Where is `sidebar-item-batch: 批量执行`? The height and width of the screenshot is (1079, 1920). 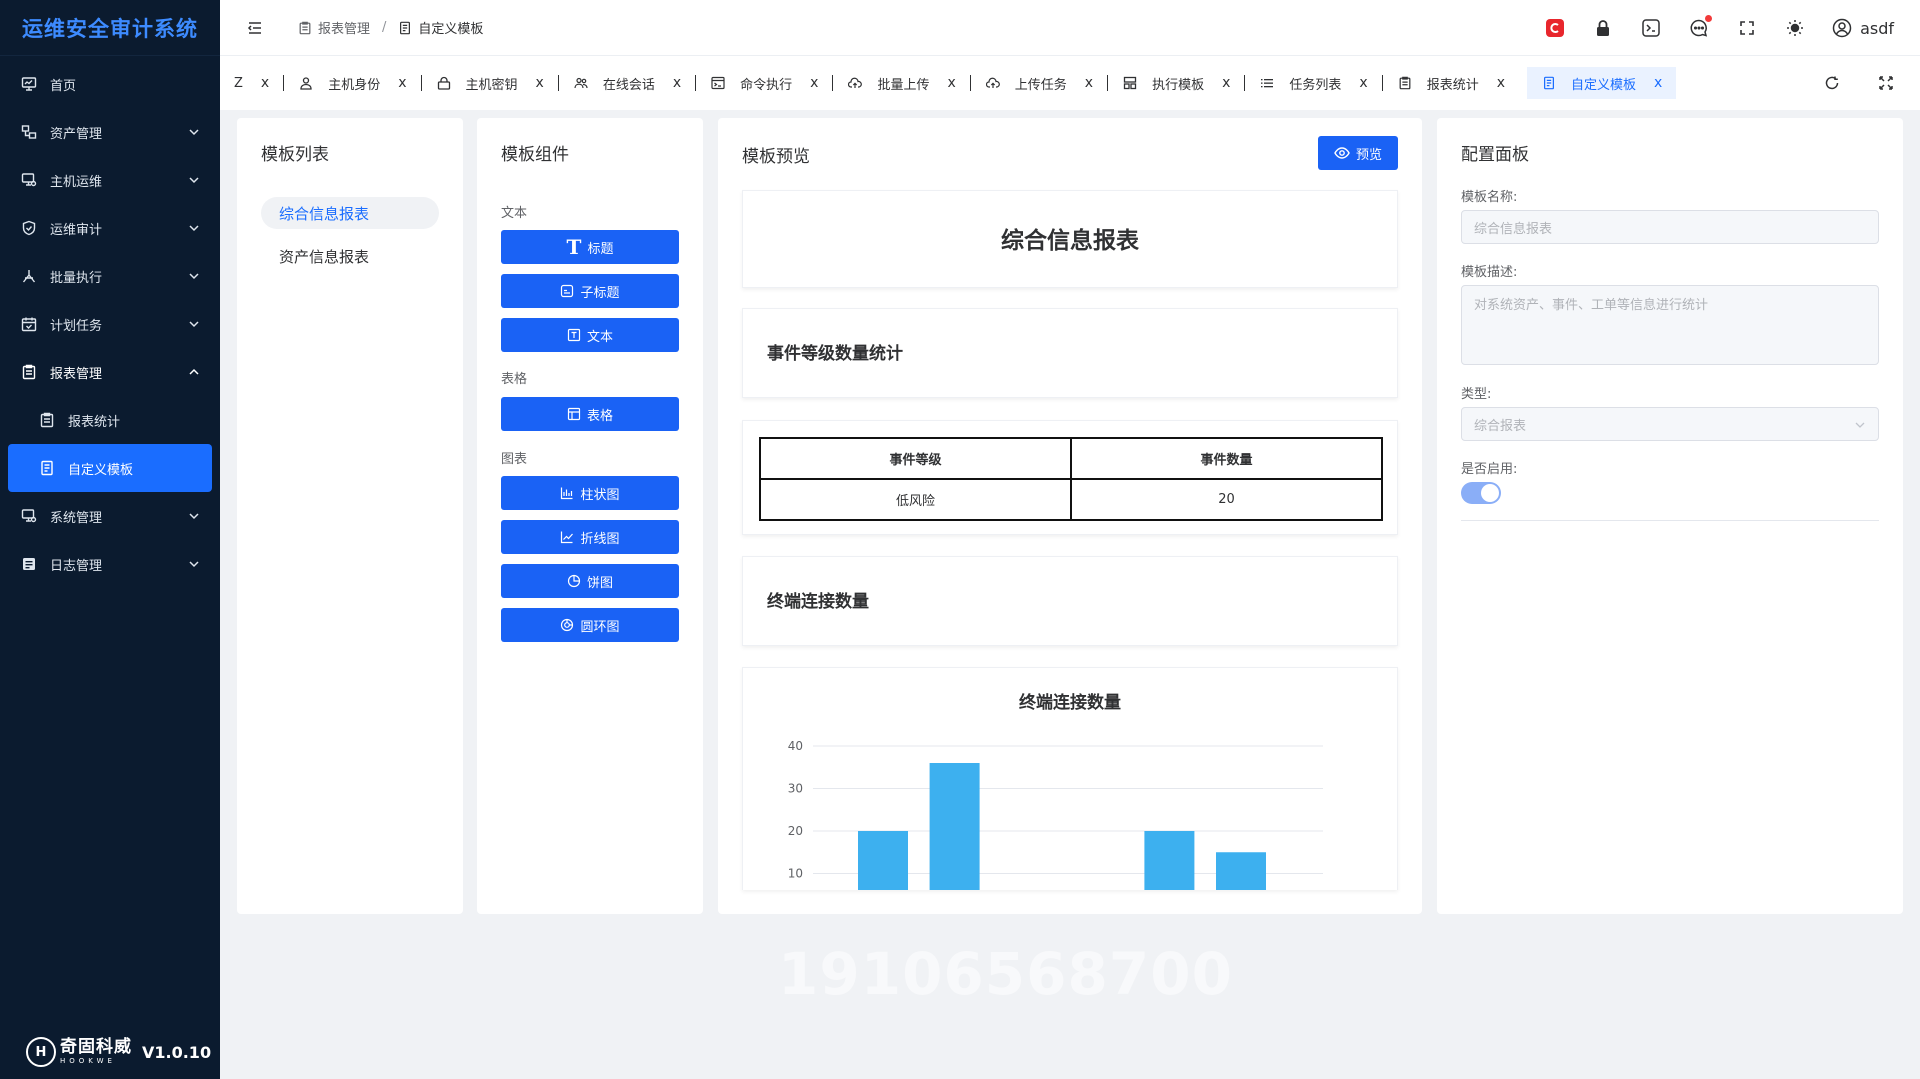
sidebar-item-batch: 批量执行 is located at coordinates (110, 276).